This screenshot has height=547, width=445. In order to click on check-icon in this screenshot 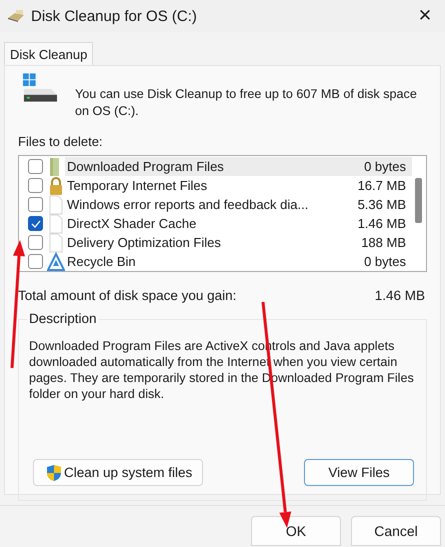, I will do `click(35, 224)`.